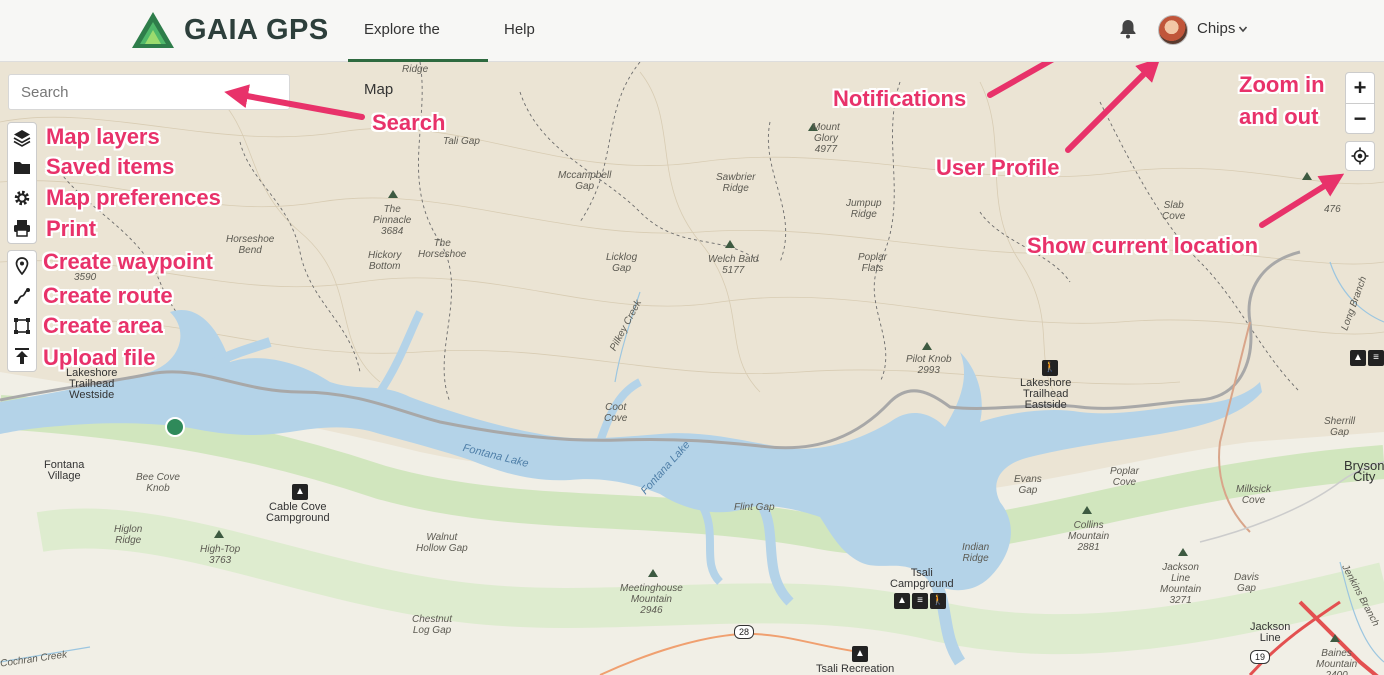 This screenshot has height=675, width=1384. I want to click on mountain-logo-icon, so click(153, 30).